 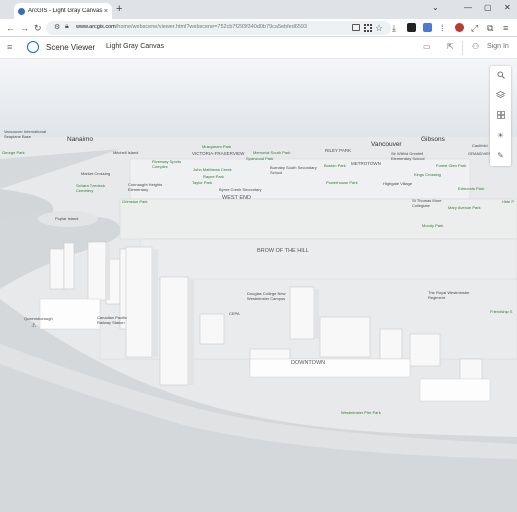 I want to click on forward-icon: →, so click(x=24, y=28).